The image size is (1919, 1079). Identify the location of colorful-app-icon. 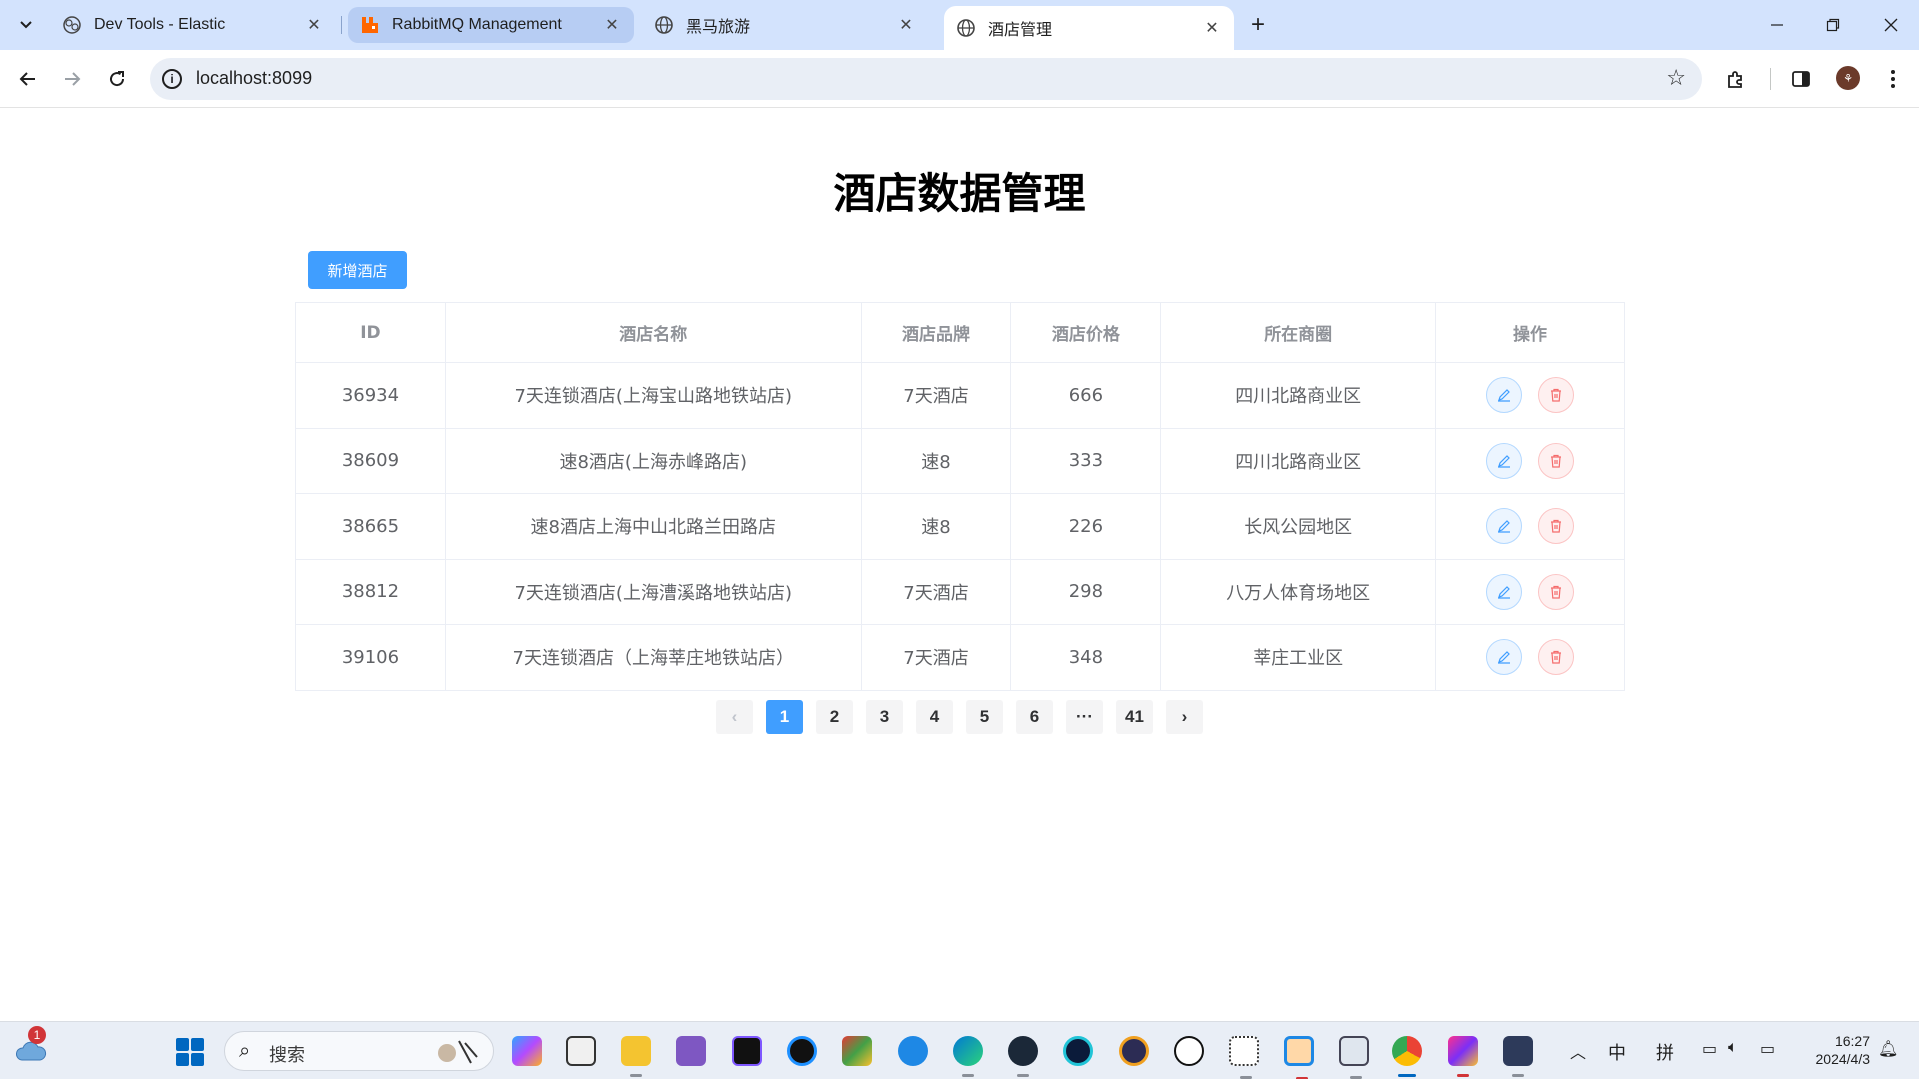
(857, 1051).